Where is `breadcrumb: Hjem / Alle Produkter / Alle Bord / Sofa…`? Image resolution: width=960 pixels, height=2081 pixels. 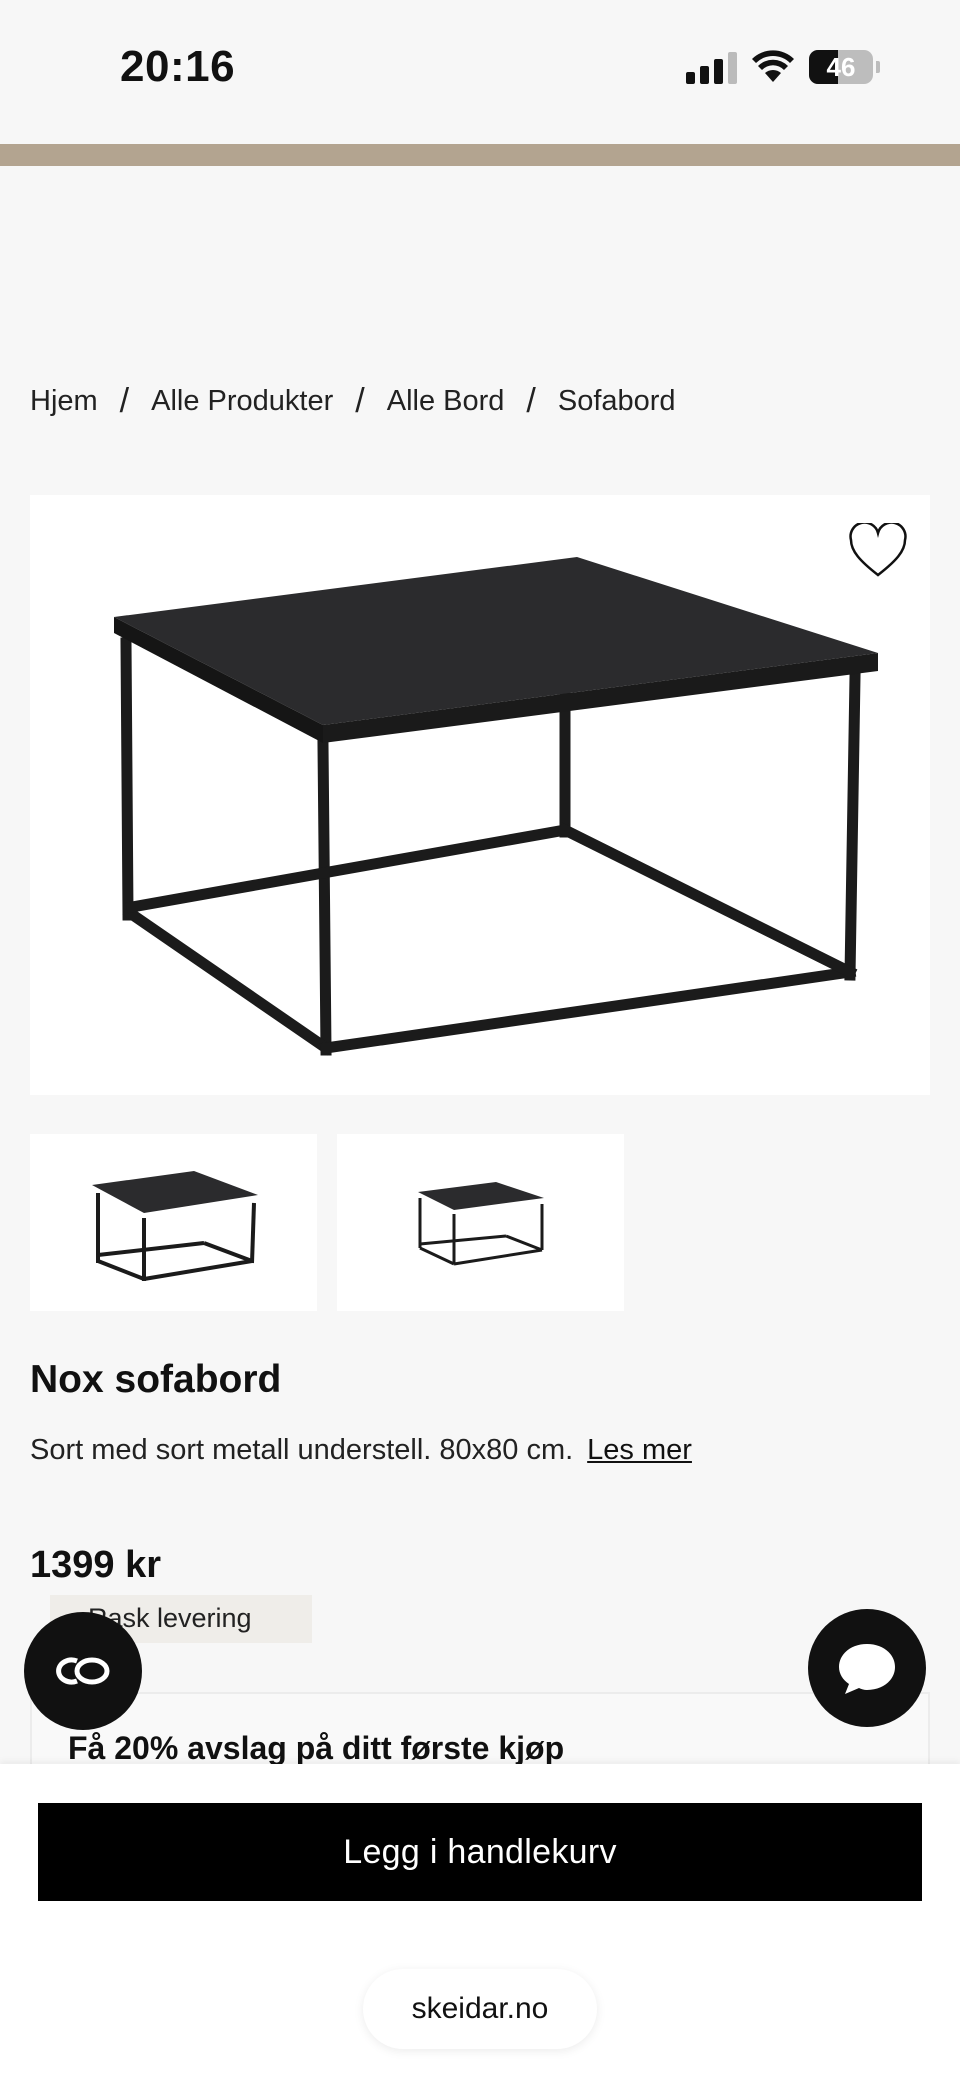 breadcrumb: Hjem / Alle Produkter / Alle Bord / Sofa… is located at coordinates (353, 401).